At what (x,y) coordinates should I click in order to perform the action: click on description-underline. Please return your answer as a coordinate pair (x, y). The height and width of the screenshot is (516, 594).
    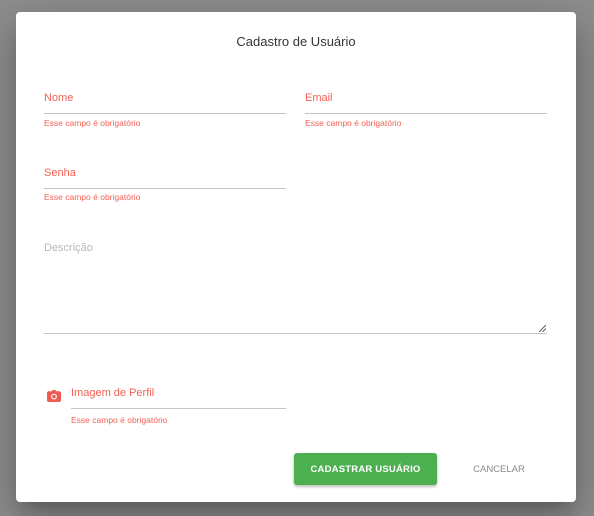
    Looking at the image, I should click on (295, 333).